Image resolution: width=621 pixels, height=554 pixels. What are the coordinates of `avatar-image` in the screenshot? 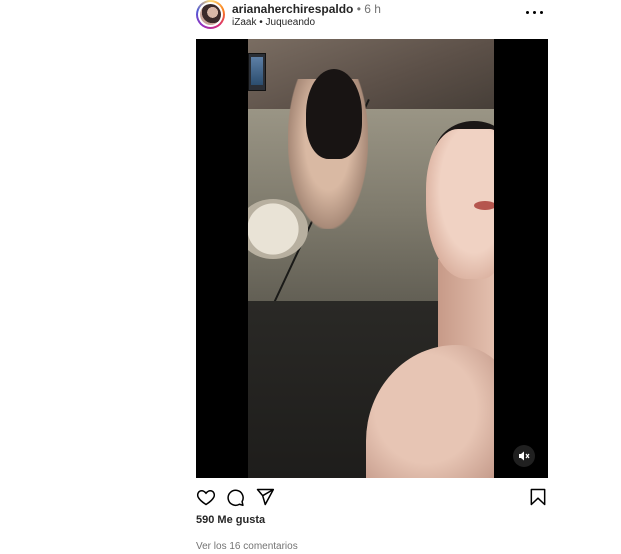 It's located at (210, 14).